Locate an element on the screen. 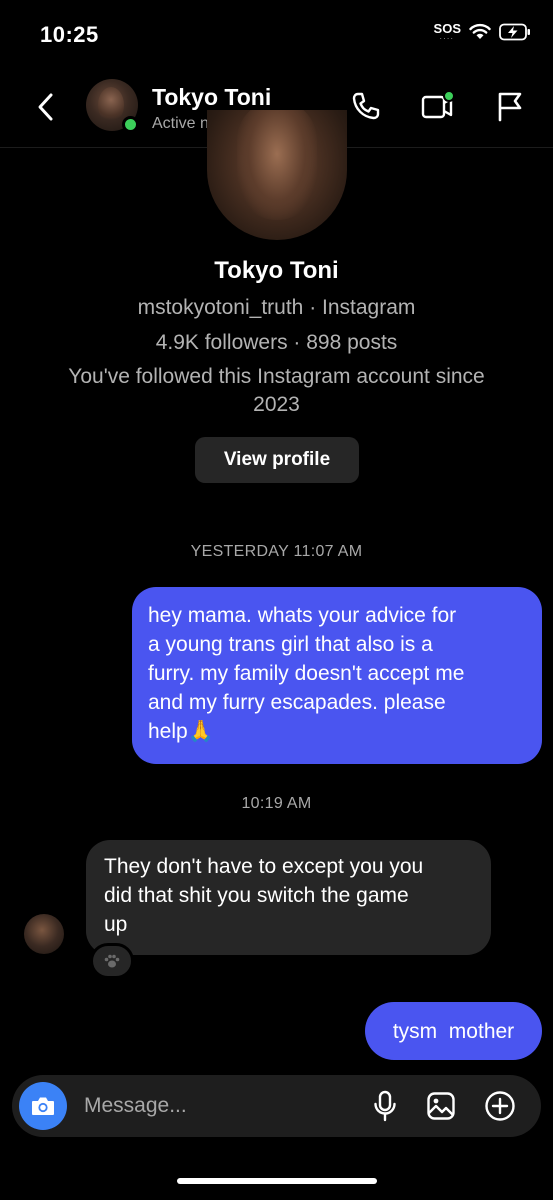 This screenshot has height=1200, width=553. praying-hands-emoji: 🙏 is located at coordinates (200, 731).